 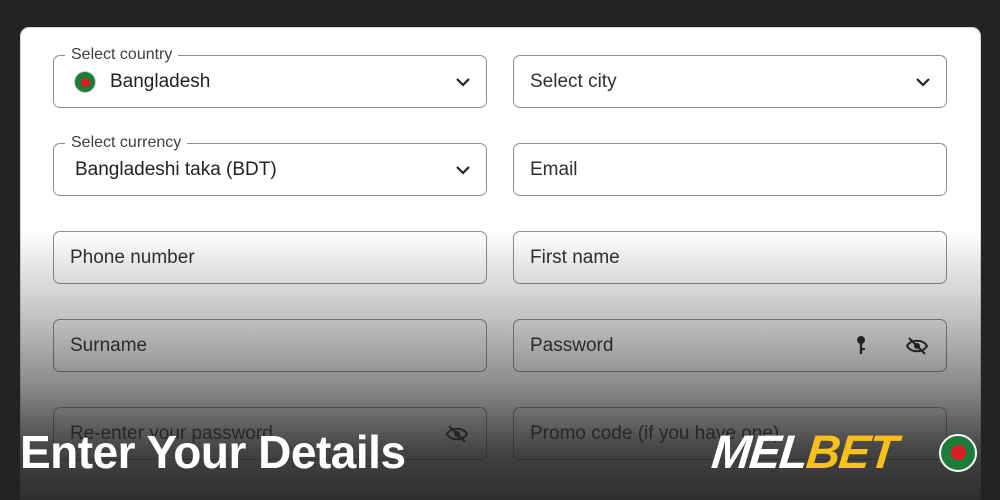 I want to click on phone-placeholder: Phone number, so click(x=132, y=257).